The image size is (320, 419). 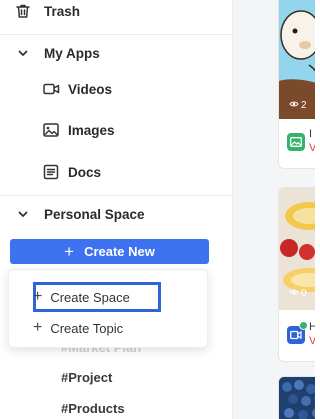 What do you see at coordinates (296, 142) in the screenshot?
I see `image-app-icon` at bounding box center [296, 142].